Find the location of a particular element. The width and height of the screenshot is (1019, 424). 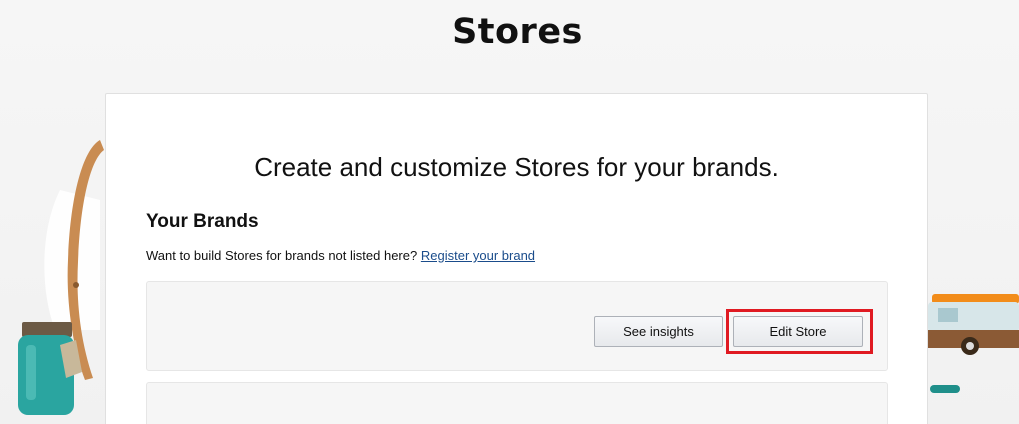

see-insights-button: See insights is located at coordinates (658, 331).